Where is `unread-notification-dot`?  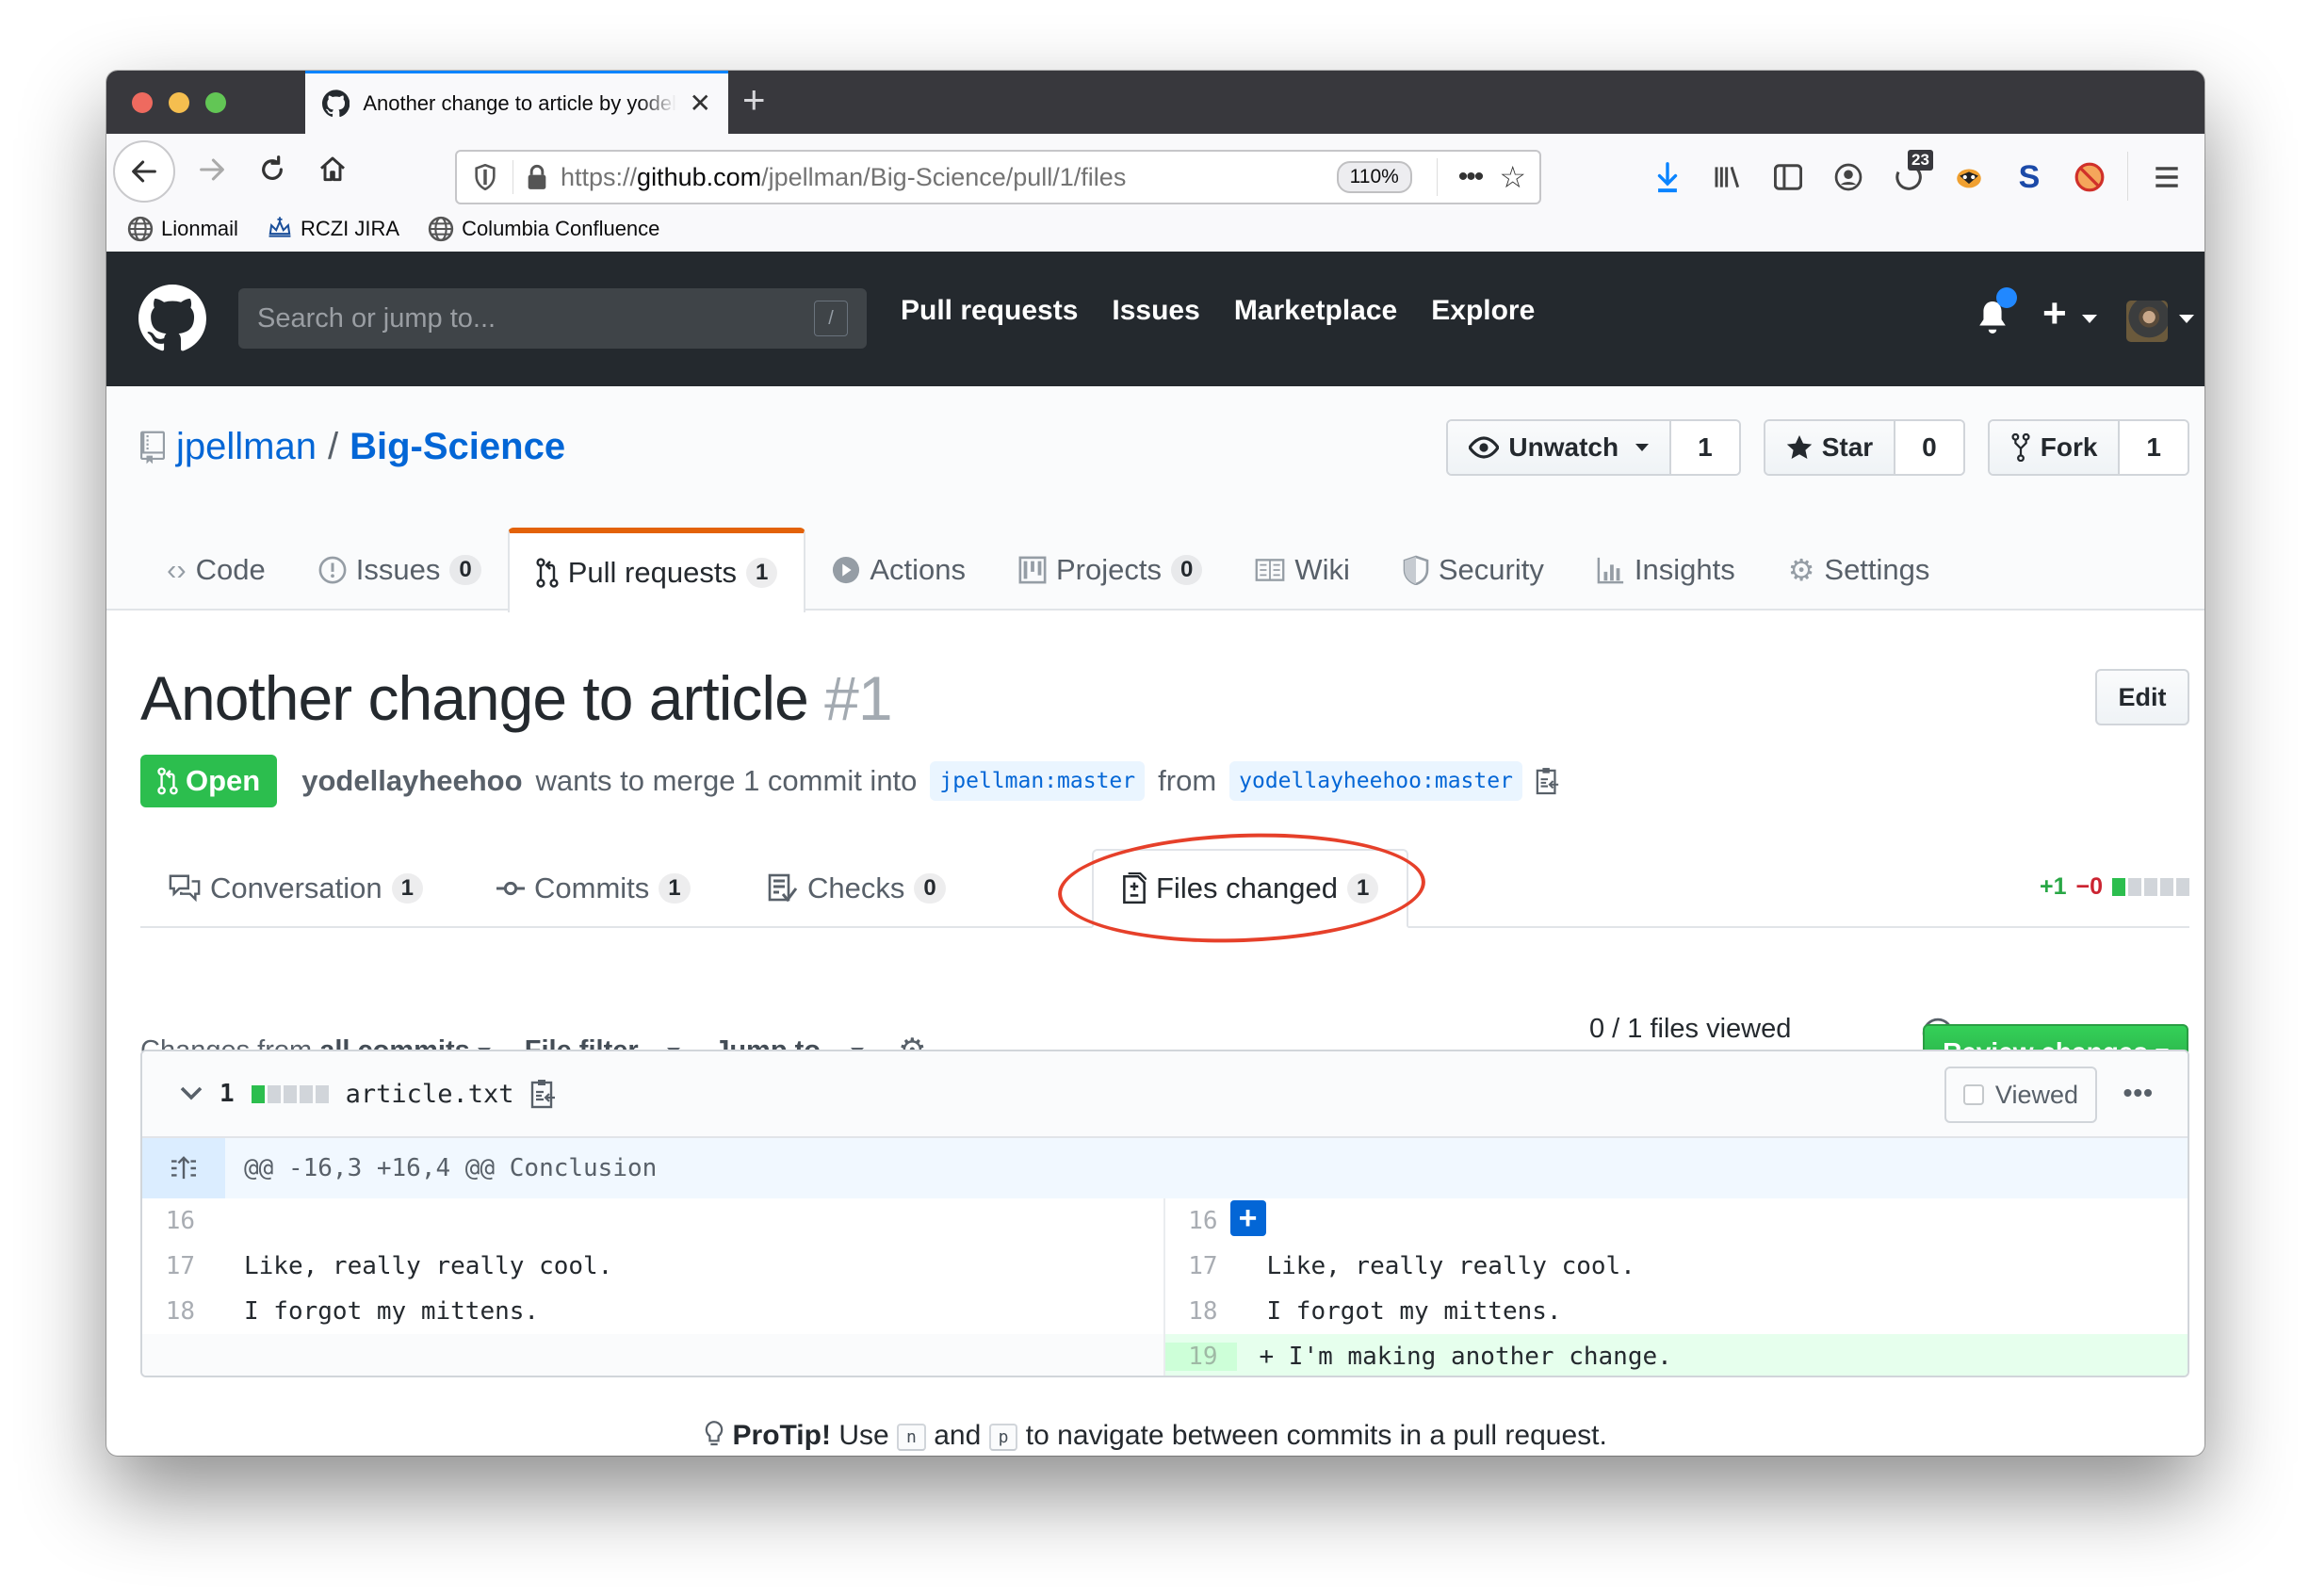 unread-notification-dot is located at coordinates (2006, 297).